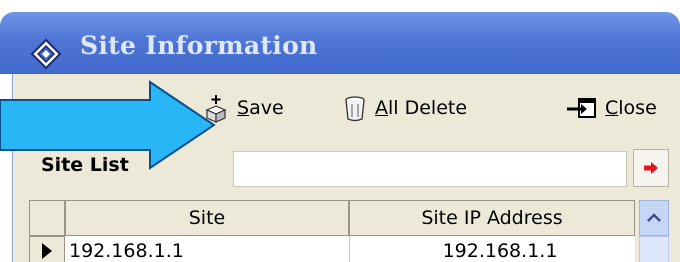  Describe the element at coordinates (492, 218) in the screenshot. I see `column-header-site-ip: Site IP Address` at that location.